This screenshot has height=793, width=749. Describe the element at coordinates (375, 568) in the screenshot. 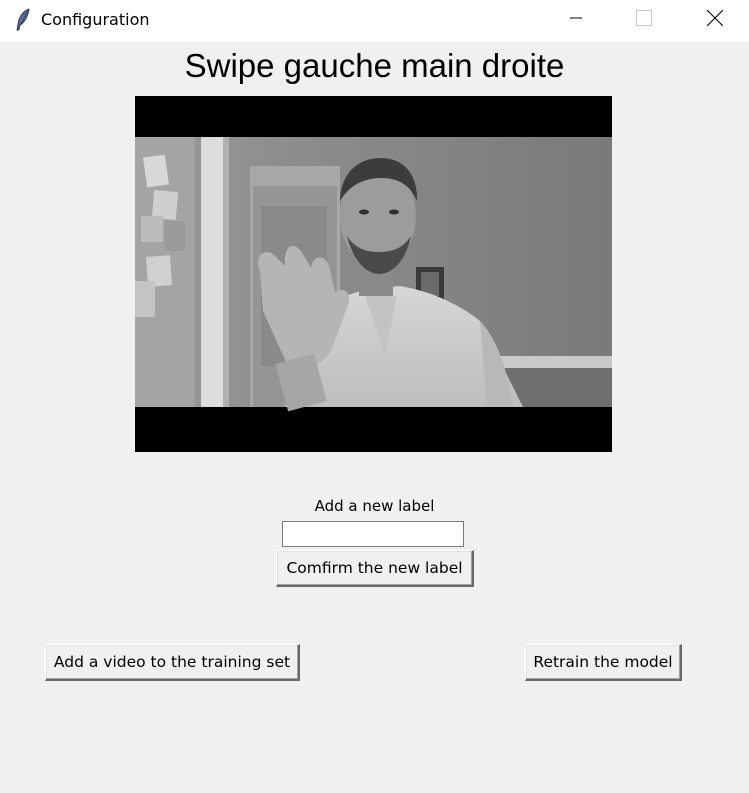

I see `confirm-label-button: Comfirm the new label` at that location.